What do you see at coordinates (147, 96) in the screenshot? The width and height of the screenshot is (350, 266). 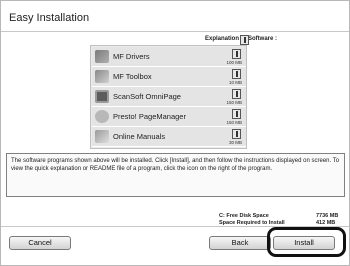 I see `software-name: ScanSoft OmniPage` at bounding box center [147, 96].